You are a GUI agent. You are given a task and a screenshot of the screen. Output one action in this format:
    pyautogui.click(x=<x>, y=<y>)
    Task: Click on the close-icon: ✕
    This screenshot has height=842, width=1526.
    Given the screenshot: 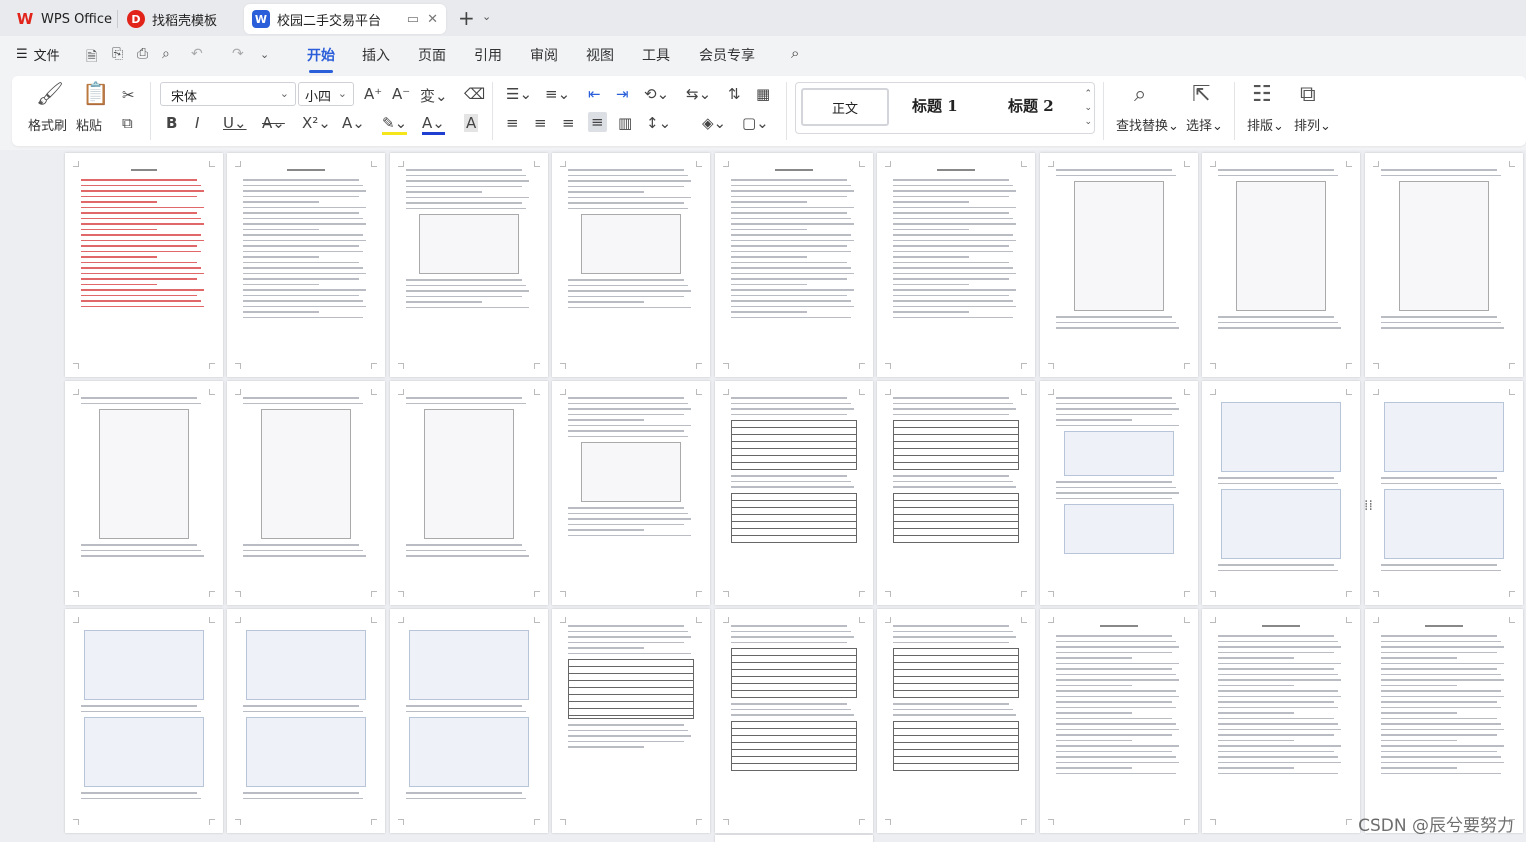 What is the action you would take?
    pyautogui.click(x=432, y=19)
    